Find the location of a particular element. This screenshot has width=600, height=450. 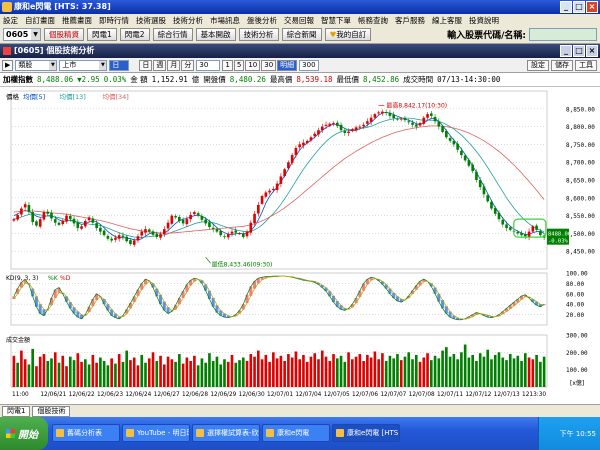

minute-select: 30 is located at coordinates (208, 65).